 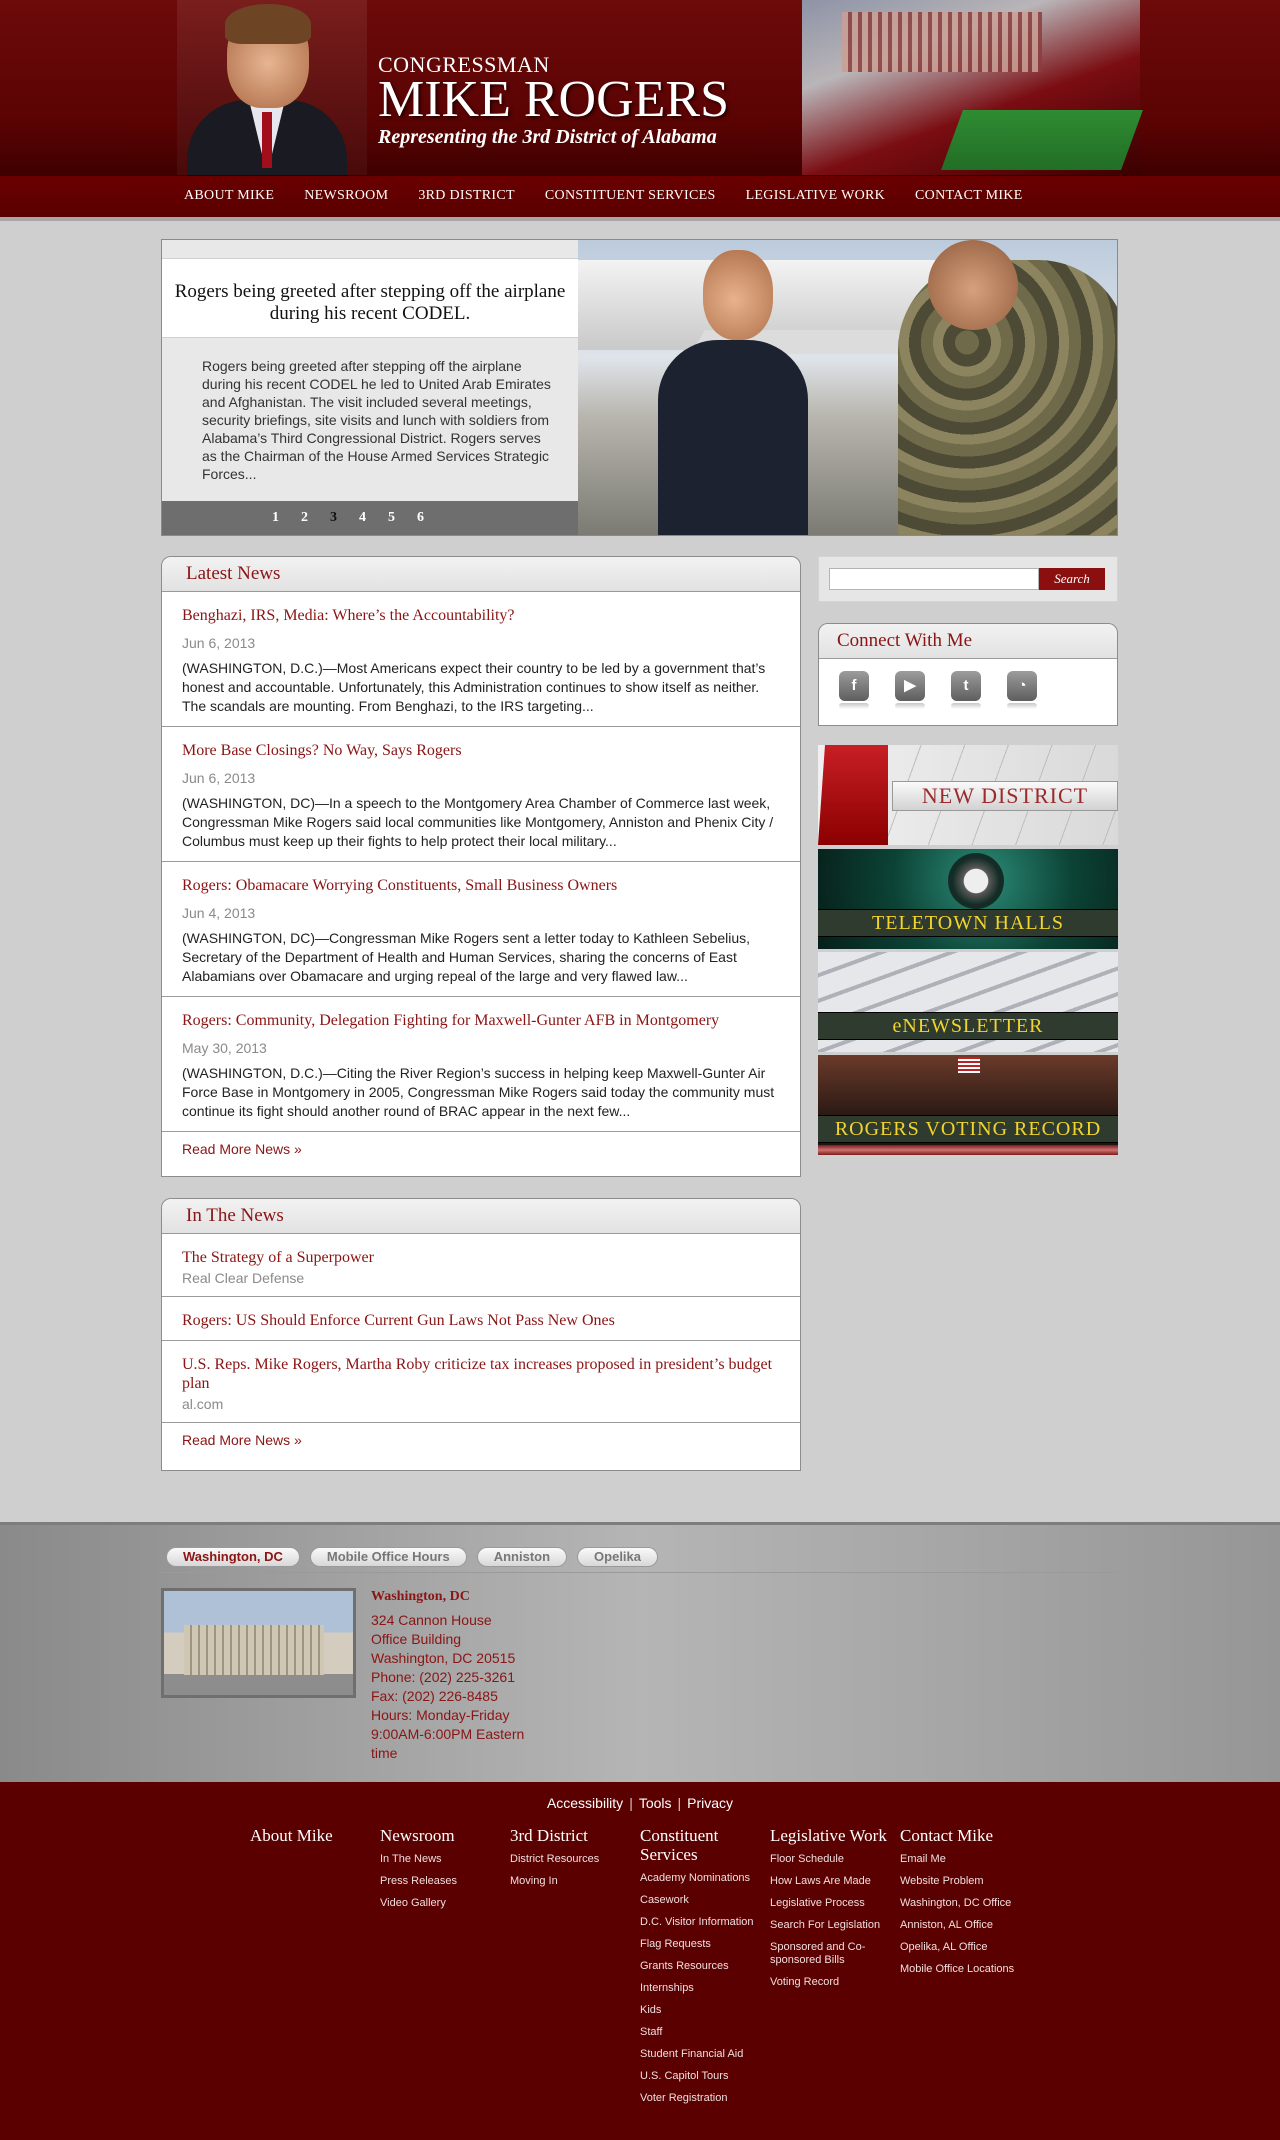 I want to click on footer-link: Mobile Office Locations, so click(x=965, y=1969).